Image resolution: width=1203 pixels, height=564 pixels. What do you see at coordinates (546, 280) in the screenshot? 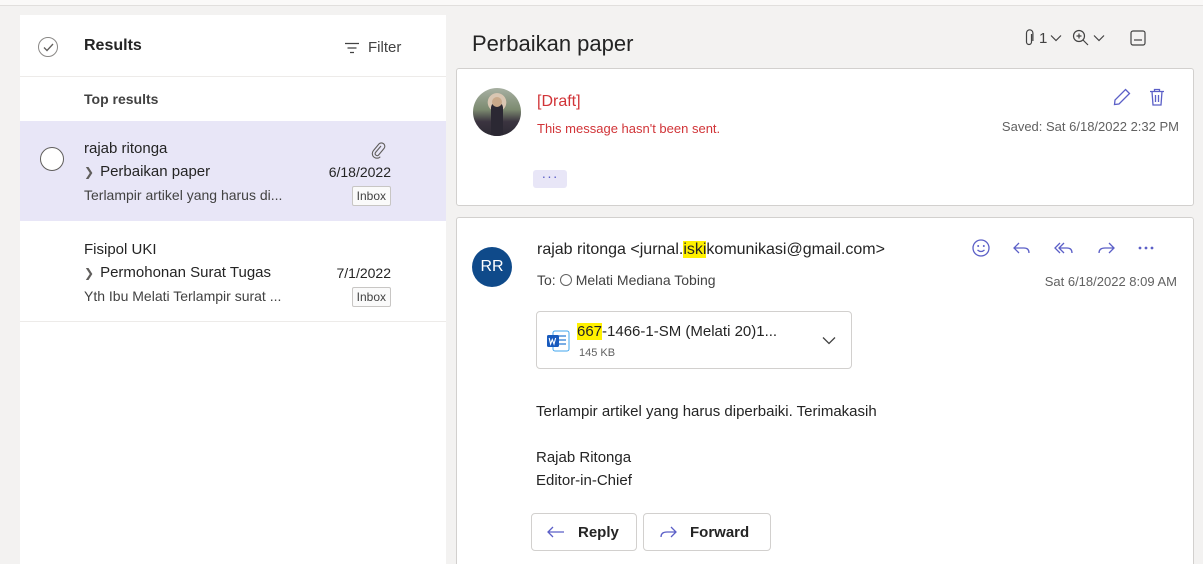
I see `to-label: To:` at bounding box center [546, 280].